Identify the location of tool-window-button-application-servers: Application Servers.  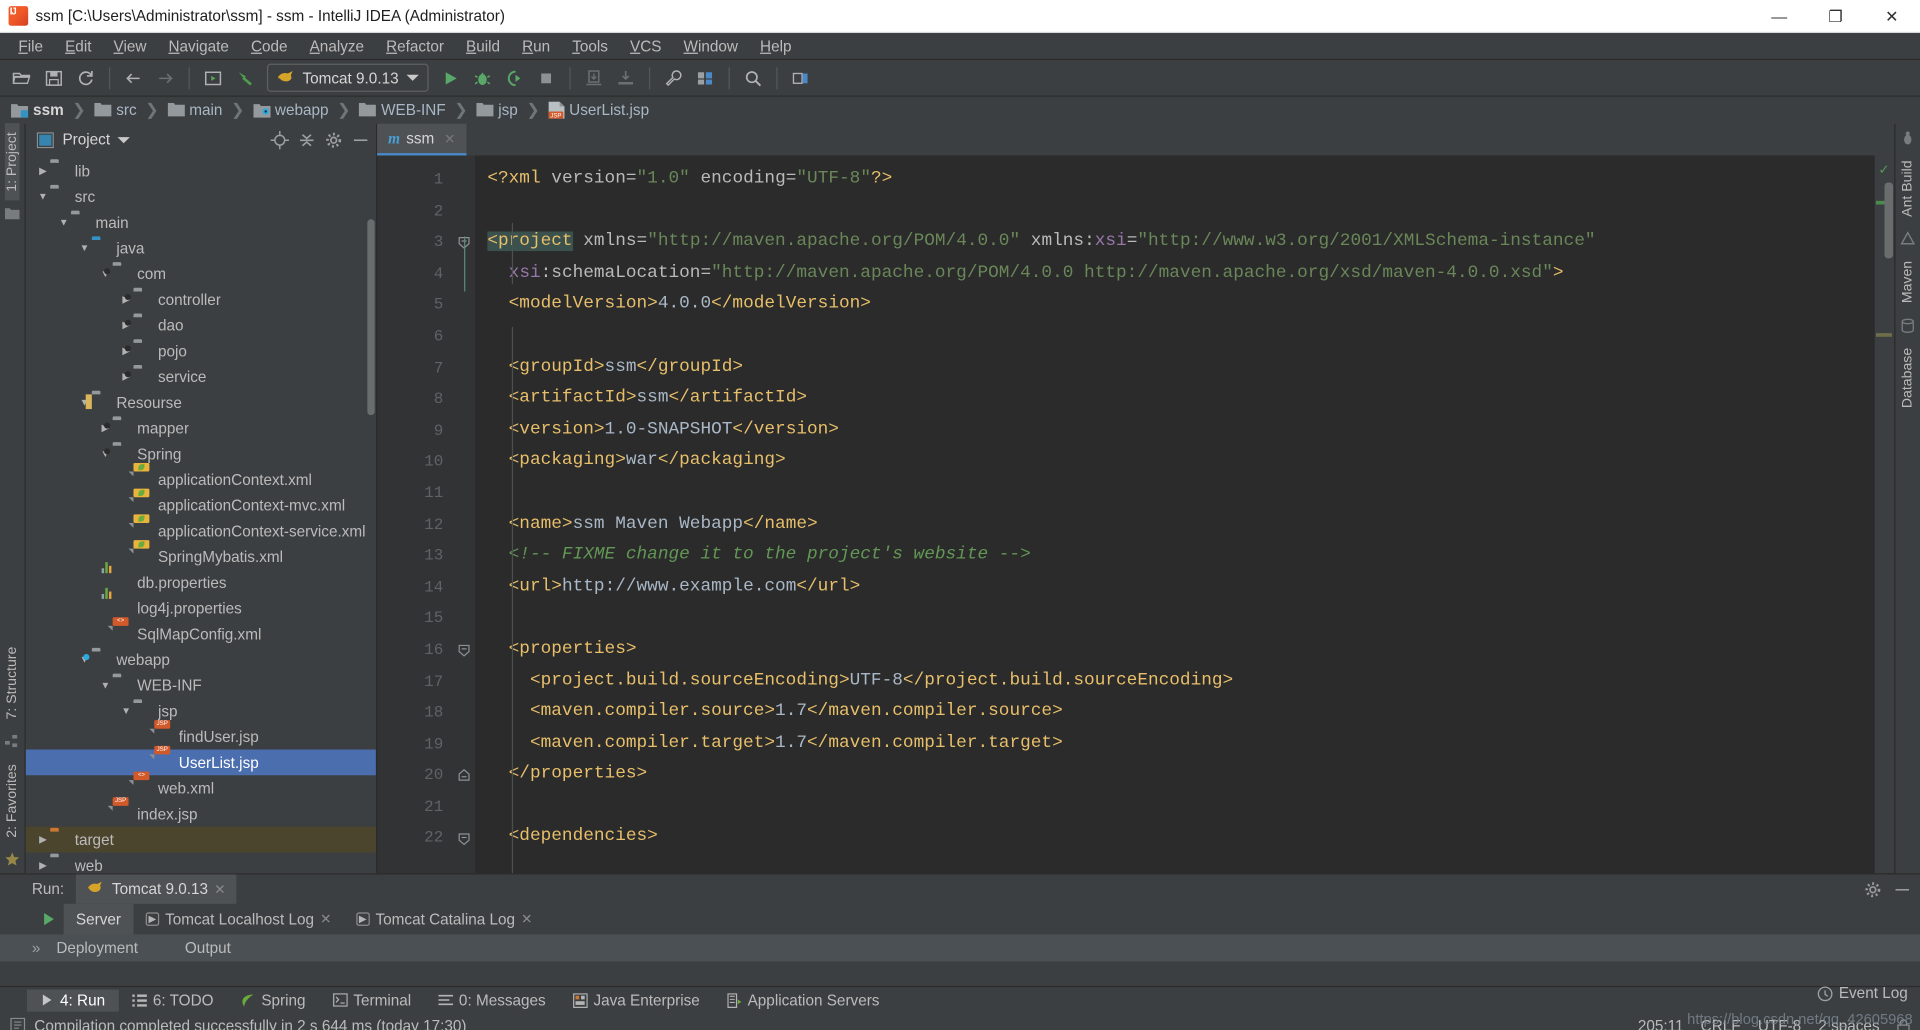
(803, 1000).